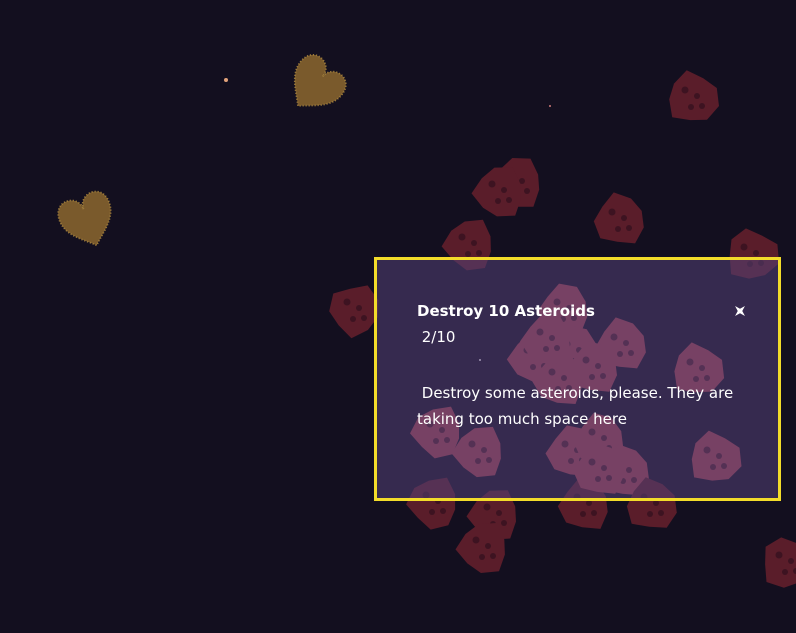  Describe the element at coordinates (506, 311) in the screenshot. I see `quest-title: Destroy 10 Asteroids` at that location.